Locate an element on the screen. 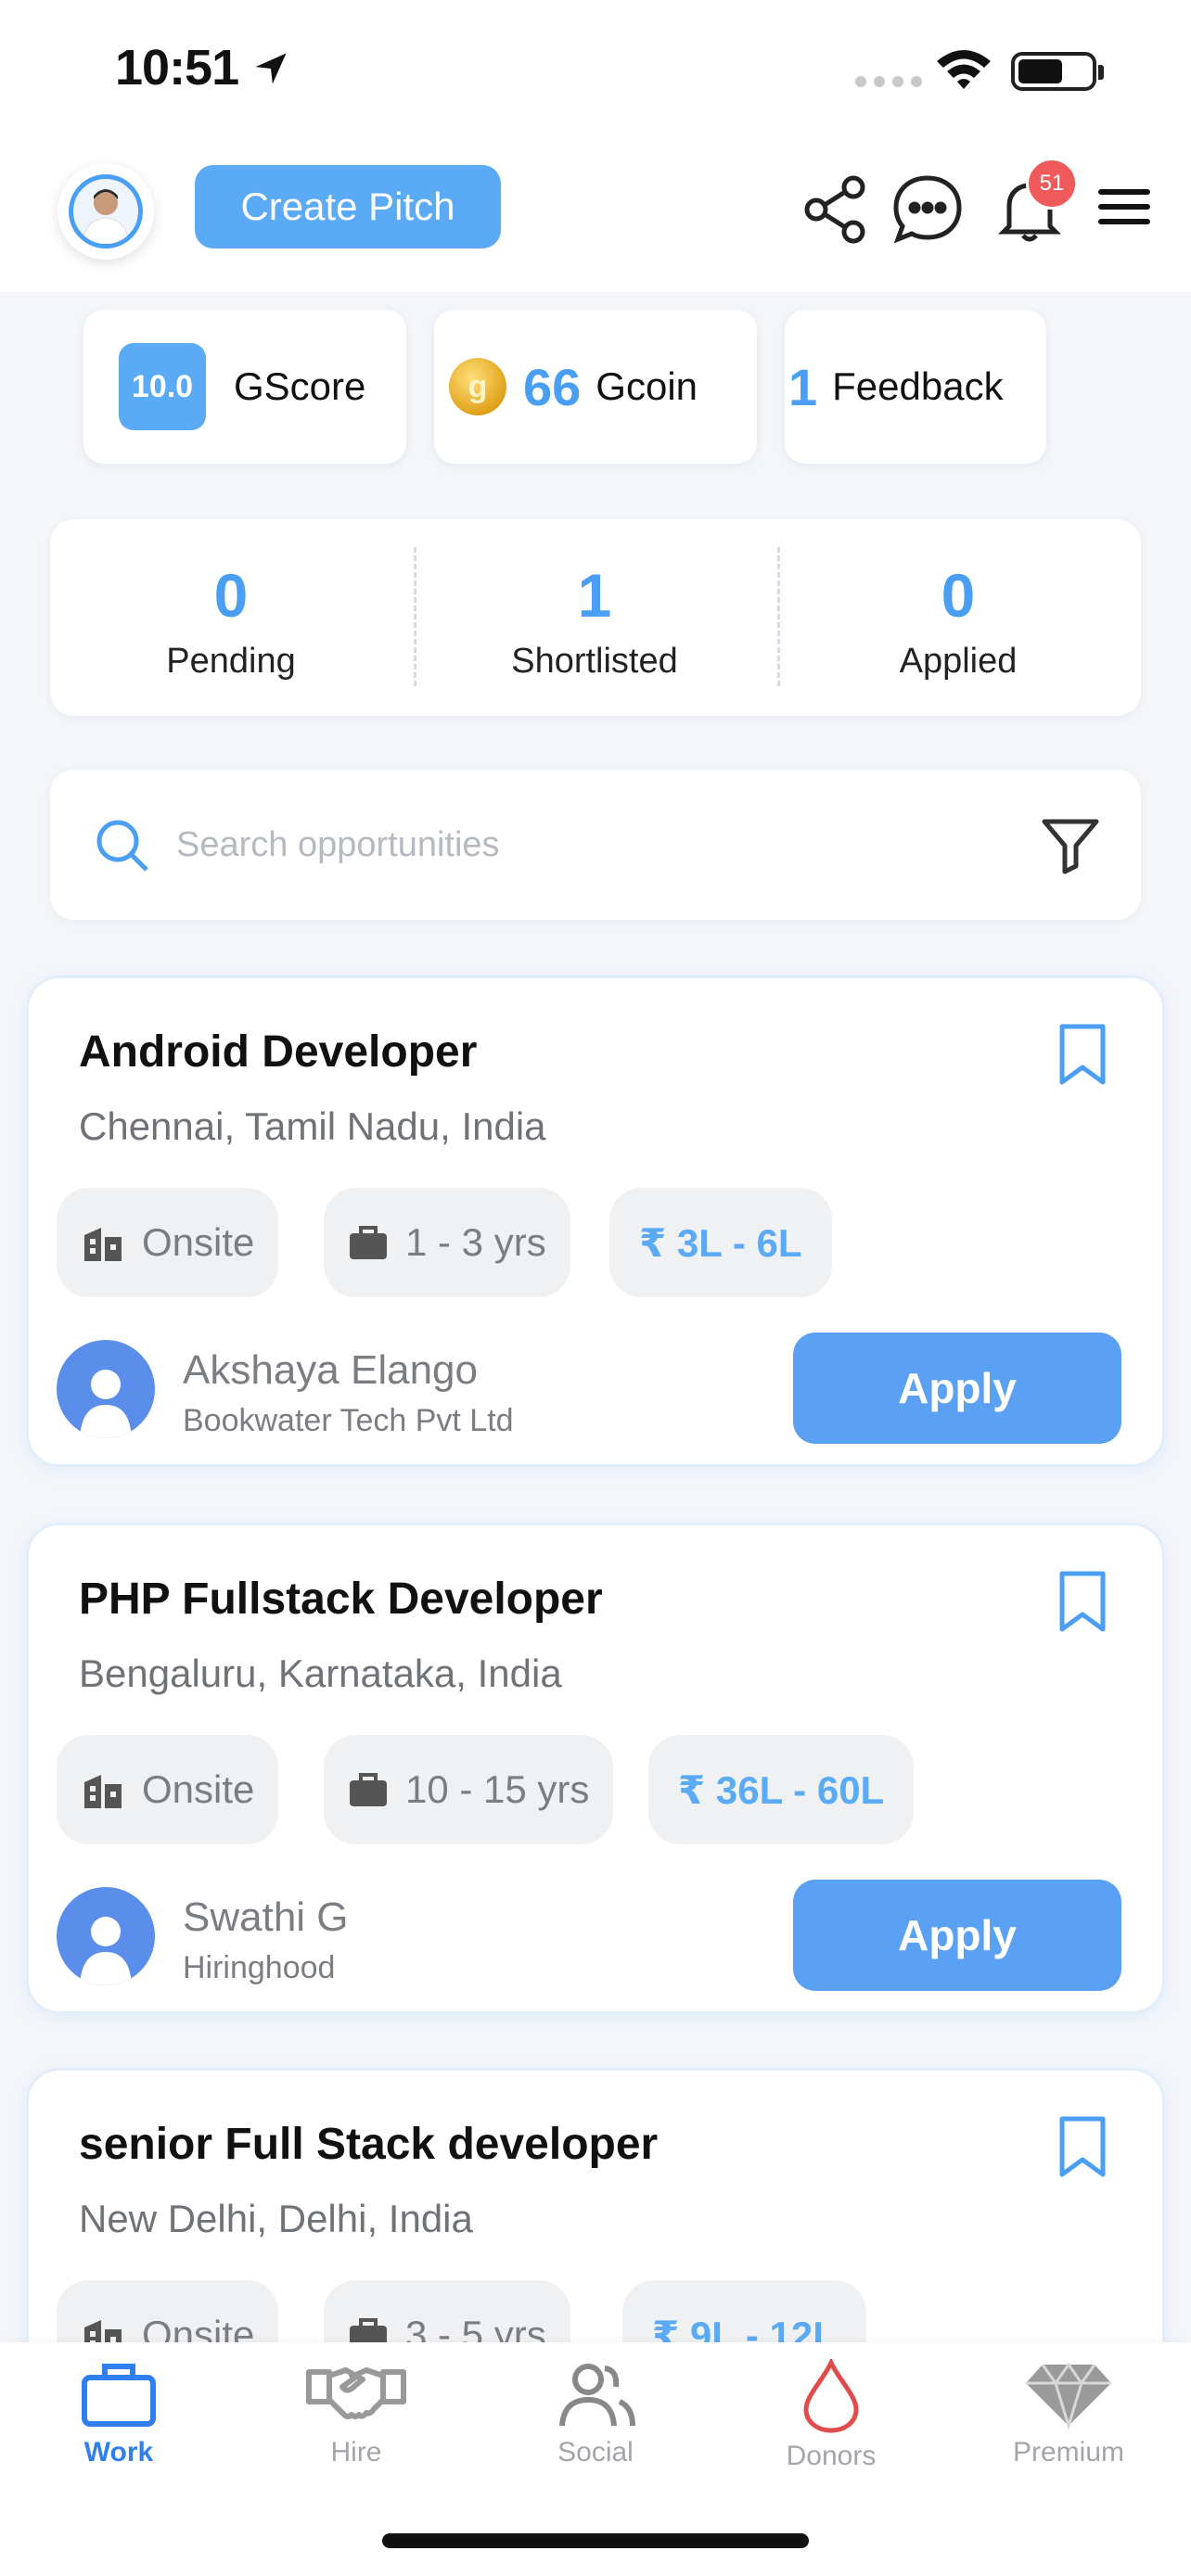 The image size is (1191, 2576). stat-applied: 0 Applied is located at coordinates (958, 618).